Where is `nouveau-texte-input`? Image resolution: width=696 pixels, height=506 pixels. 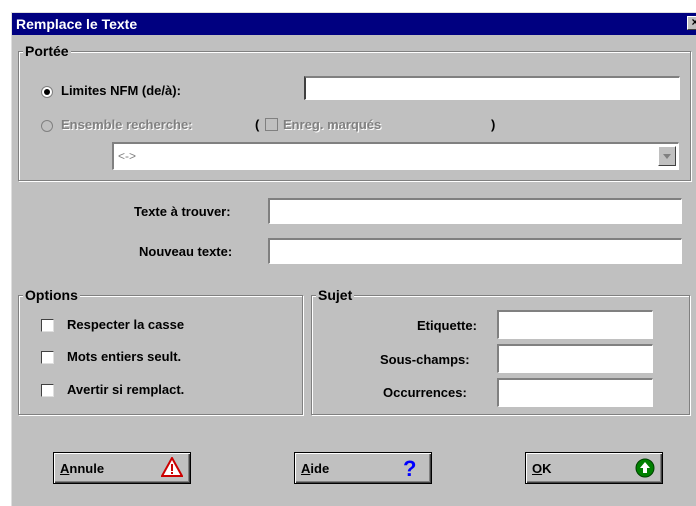 nouveau-texte-input is located at coordinates (475, 251).